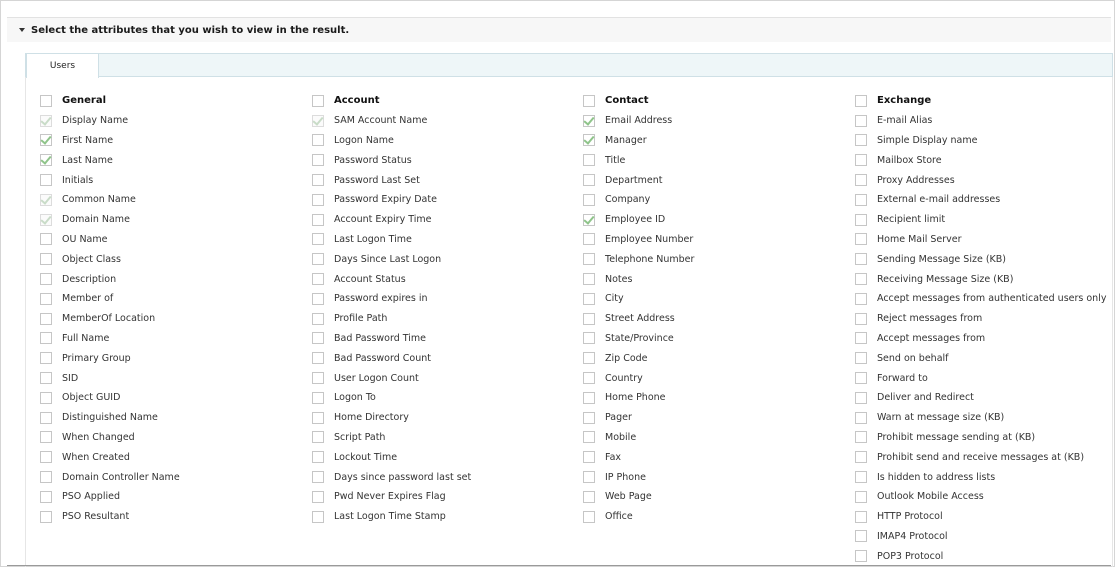 This screenshot has width=1117, height=570. Describe the element at coordinates (589, 457) in the screenshot. I see `attribute-checkbox-fax` at that location.